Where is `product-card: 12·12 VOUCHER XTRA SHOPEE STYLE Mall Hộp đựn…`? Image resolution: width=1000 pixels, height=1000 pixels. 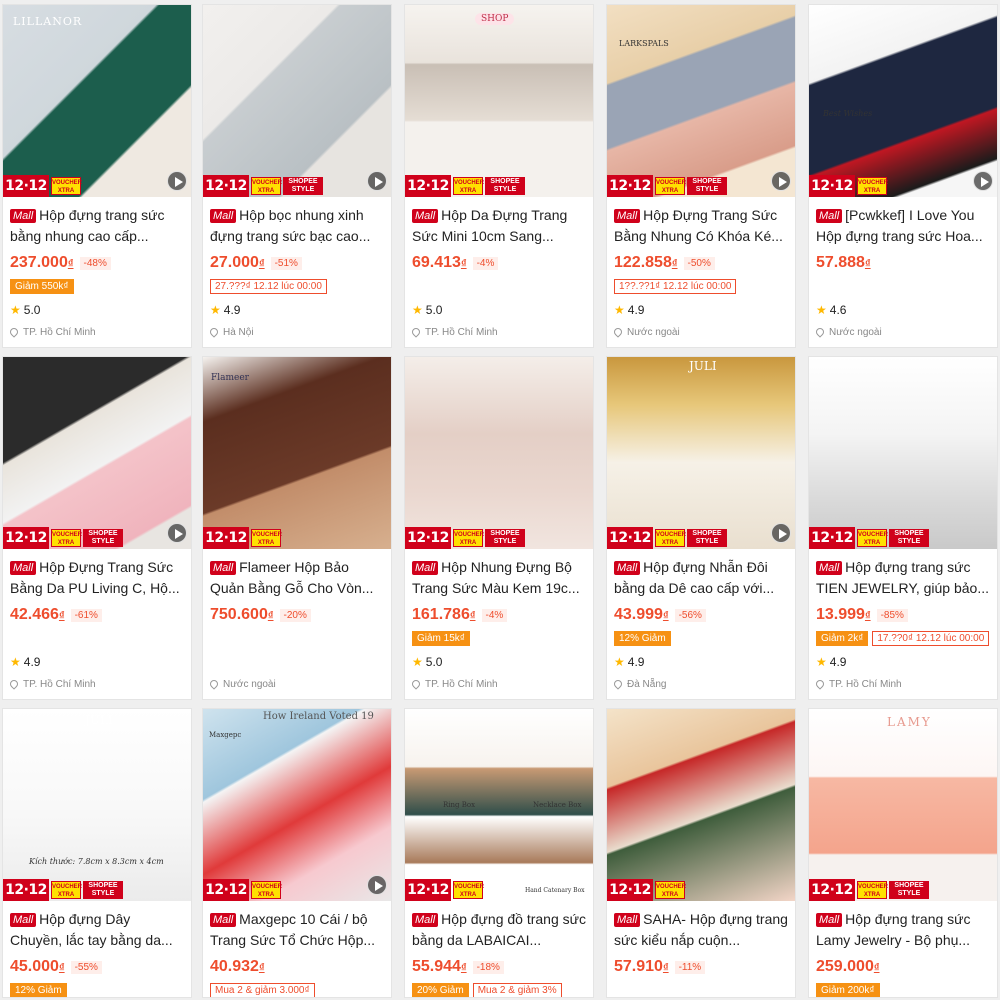
product-card: 12·12 VOUCHER XTRA SHOPEE STYLE Mall Hộp đựn… is located at coordinates (903, 528).